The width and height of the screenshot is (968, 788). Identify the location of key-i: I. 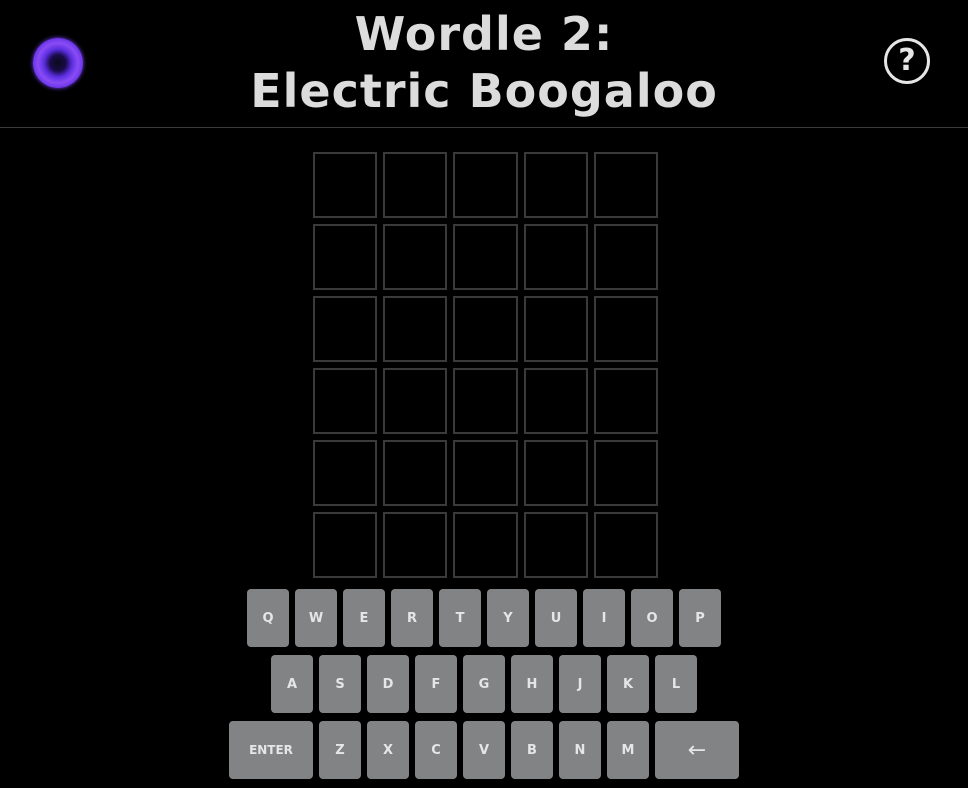
(604, 618).